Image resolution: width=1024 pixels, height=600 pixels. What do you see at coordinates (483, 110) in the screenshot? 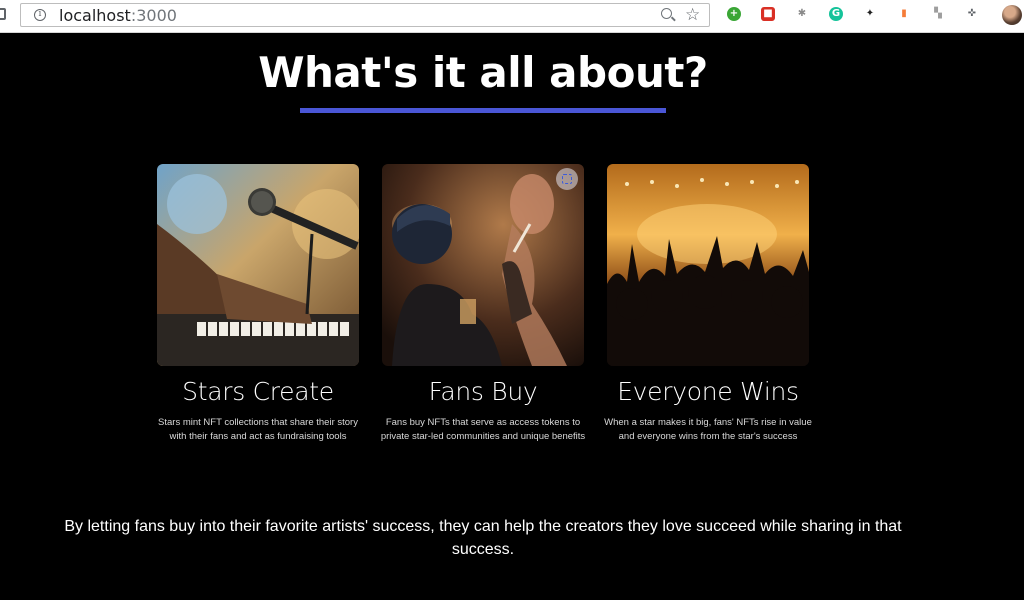
I see `title-underline` at bounding box center [483, 110].